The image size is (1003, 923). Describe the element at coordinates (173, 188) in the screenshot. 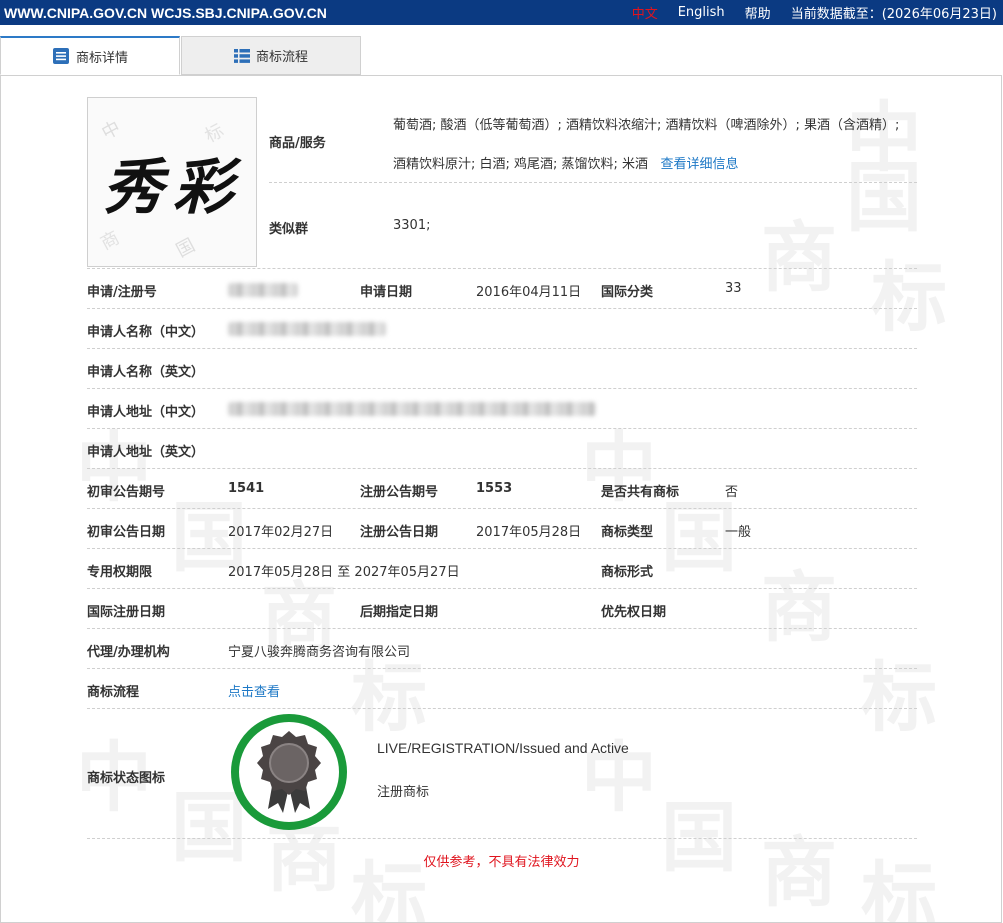

I see `logo-calligraphy-text: 秀彩` at that location.